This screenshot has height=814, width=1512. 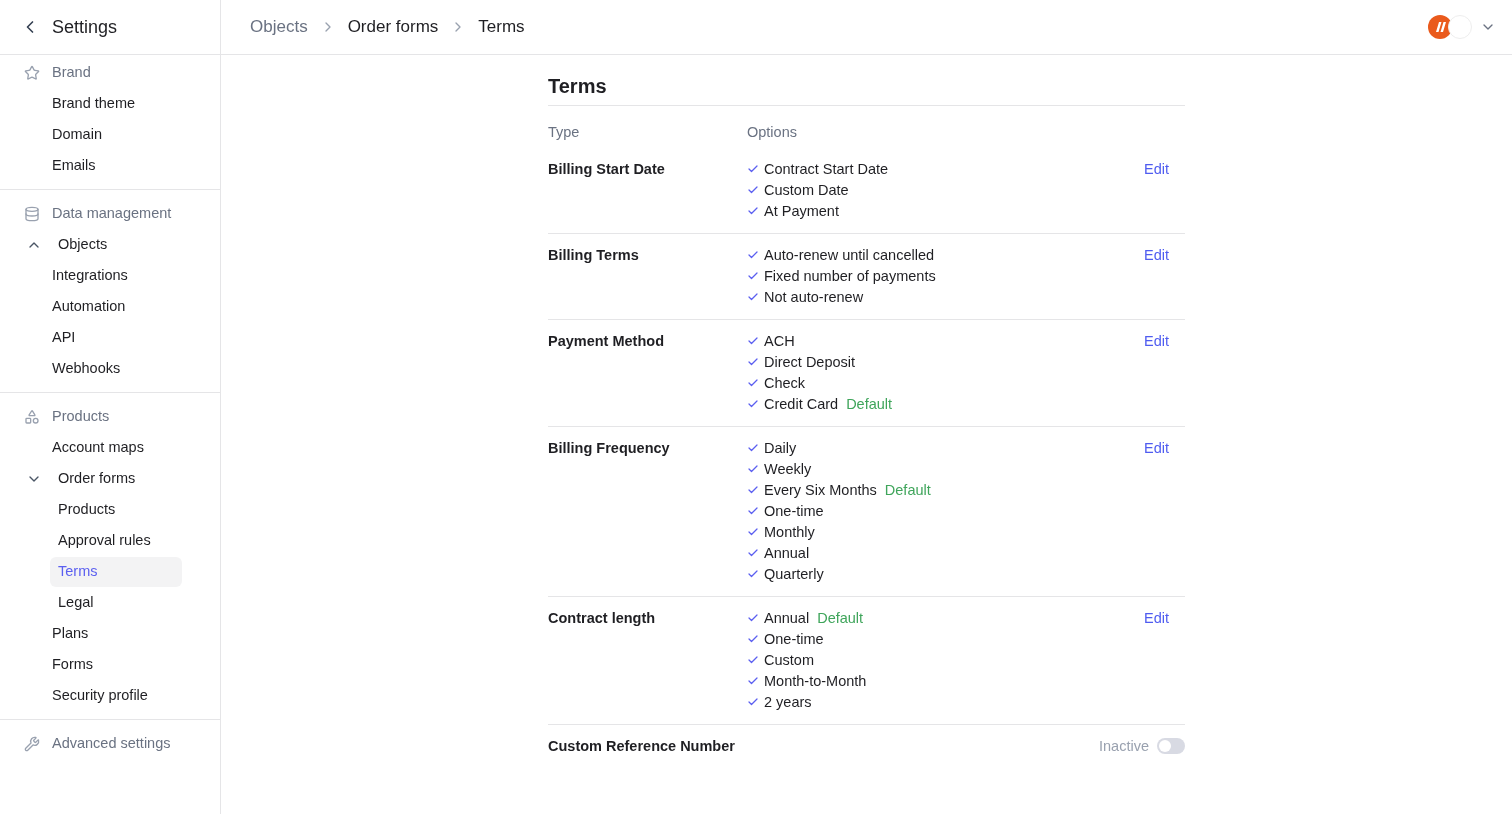 What do you see at coordinates (642, 746) in the screenshot?
I see `term-type: Custom Reference Number` at bounding box center [642, 746].